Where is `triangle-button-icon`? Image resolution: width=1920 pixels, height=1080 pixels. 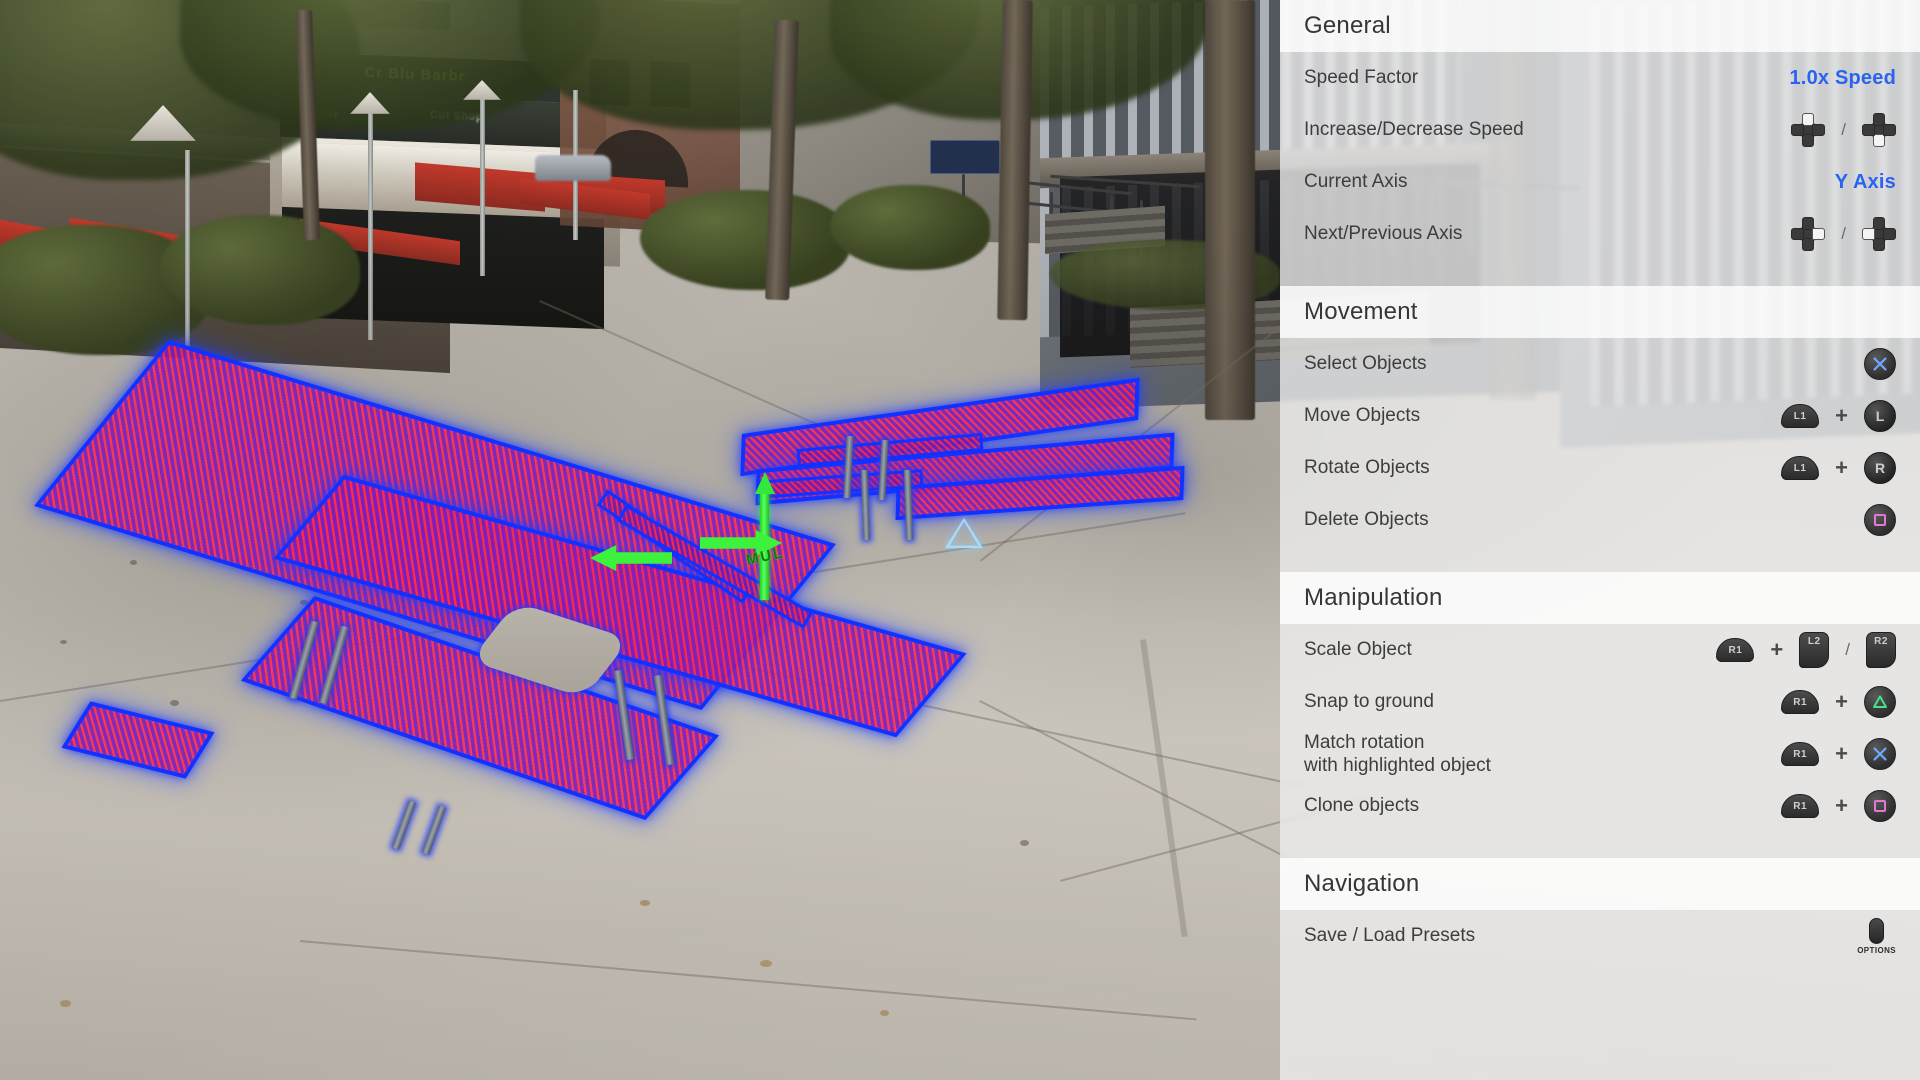 triangle-button-icon is located at coordinates (1880, 702).